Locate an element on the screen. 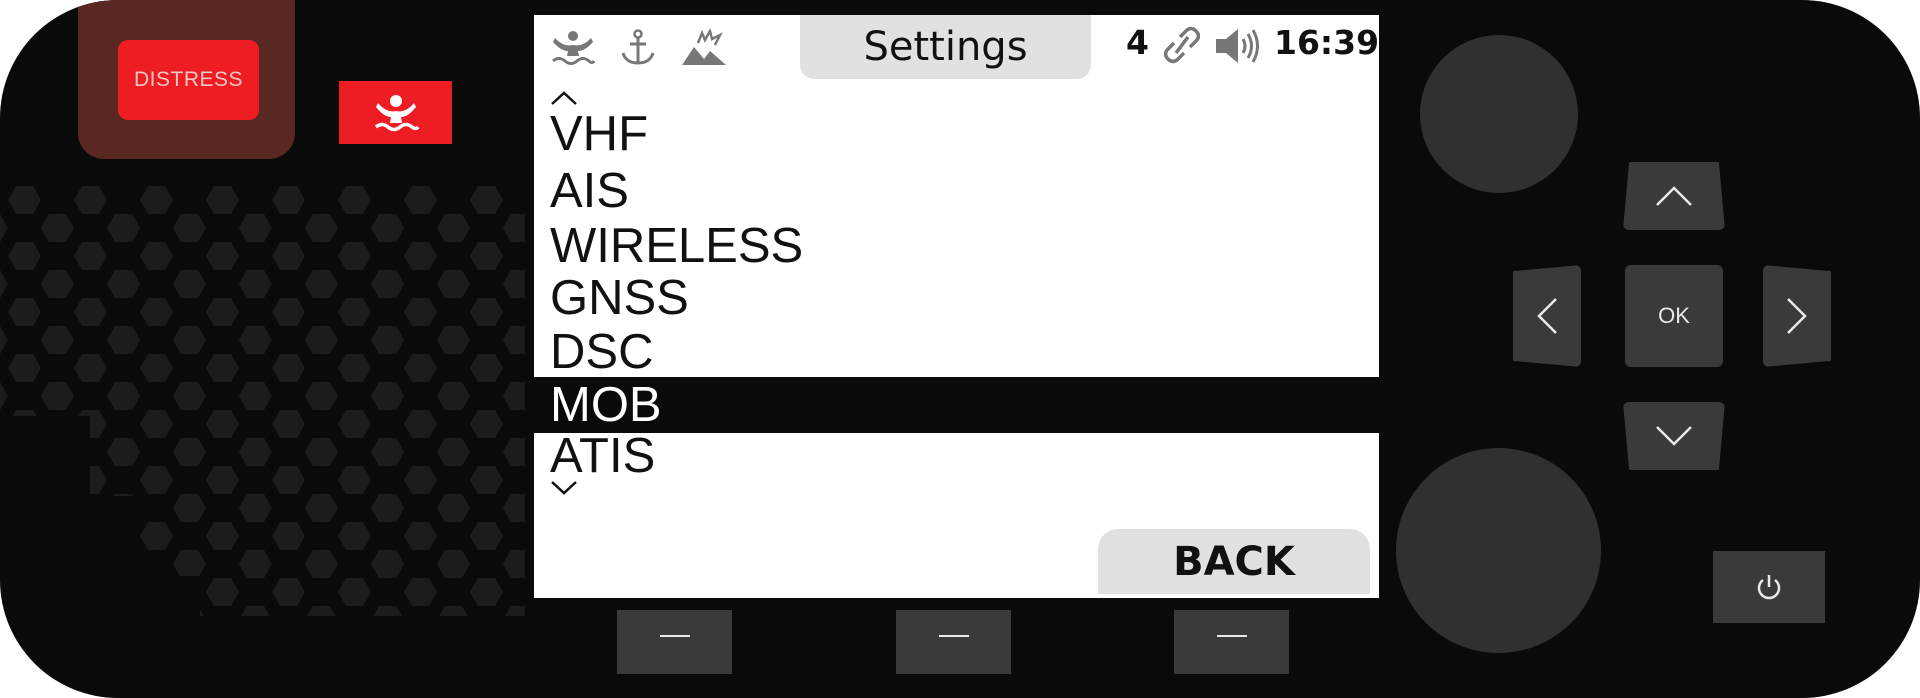  menu-item-vhf: VHF is located at coordinates (956, 134).